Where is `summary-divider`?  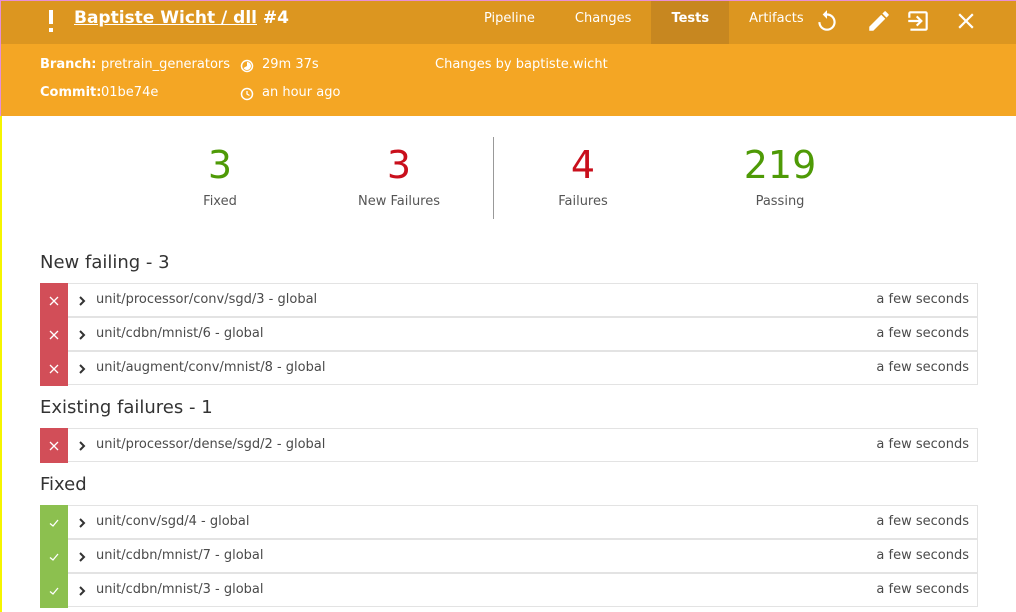 summary-divider is located at coordinates (493, 178).